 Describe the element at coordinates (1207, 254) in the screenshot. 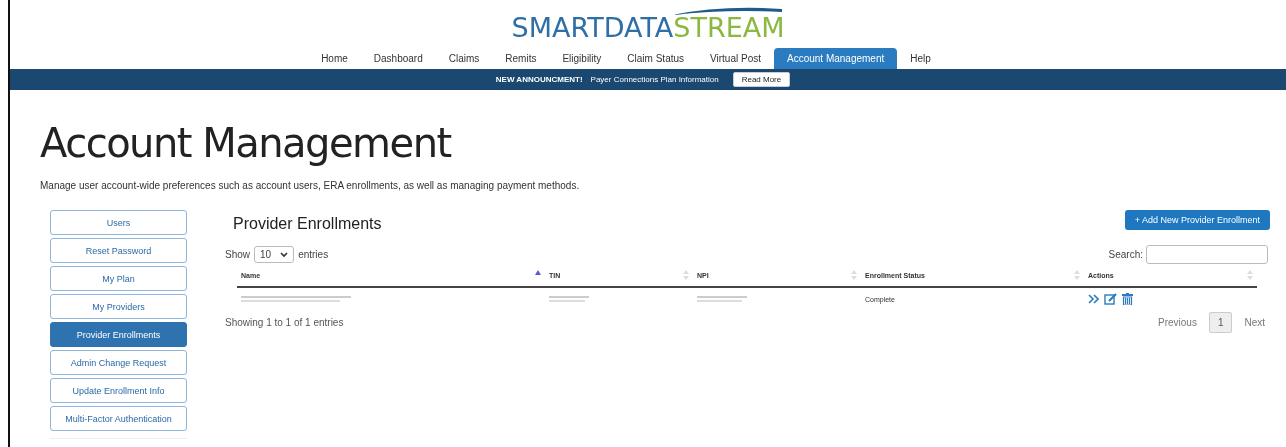

I see `search-field` at that location.